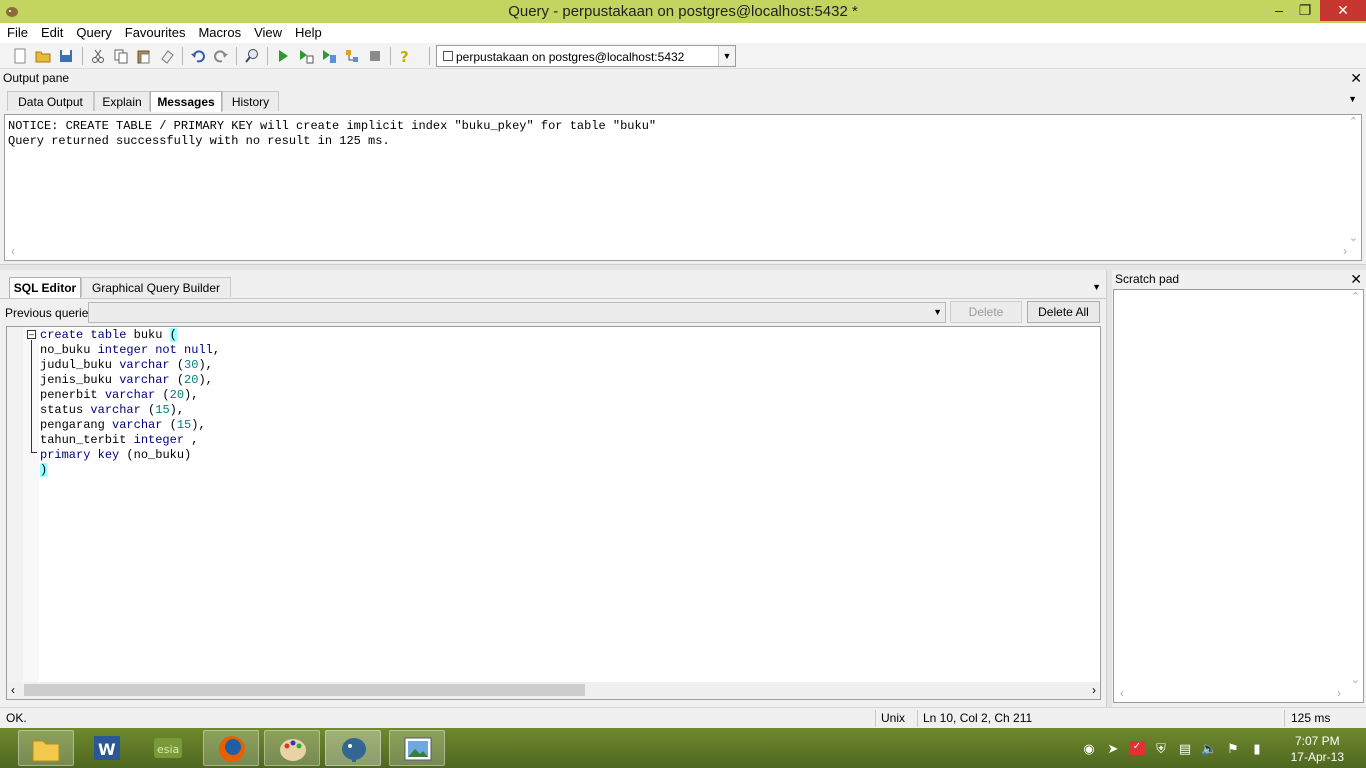 The height and width of the screenshot is (768, 1366). What do you see at coordinates (45, 287) in the screenshot?
I see `tab-sql-editor: SQL Editor` at bounding box center [45, 287].